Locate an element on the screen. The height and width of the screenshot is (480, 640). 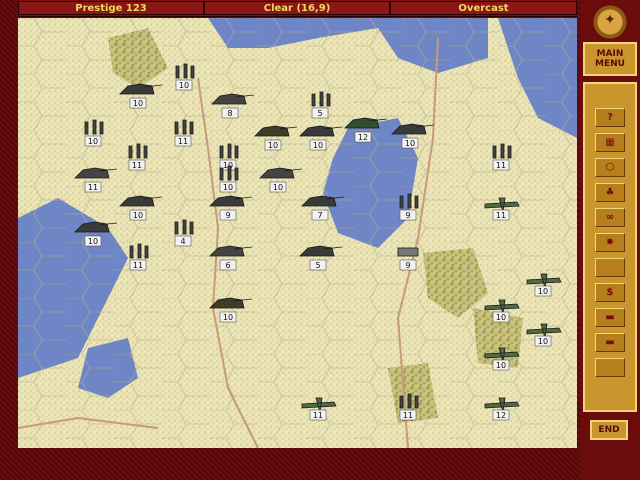
terrain-icon: ♣ is located at coordinates (610, 192).